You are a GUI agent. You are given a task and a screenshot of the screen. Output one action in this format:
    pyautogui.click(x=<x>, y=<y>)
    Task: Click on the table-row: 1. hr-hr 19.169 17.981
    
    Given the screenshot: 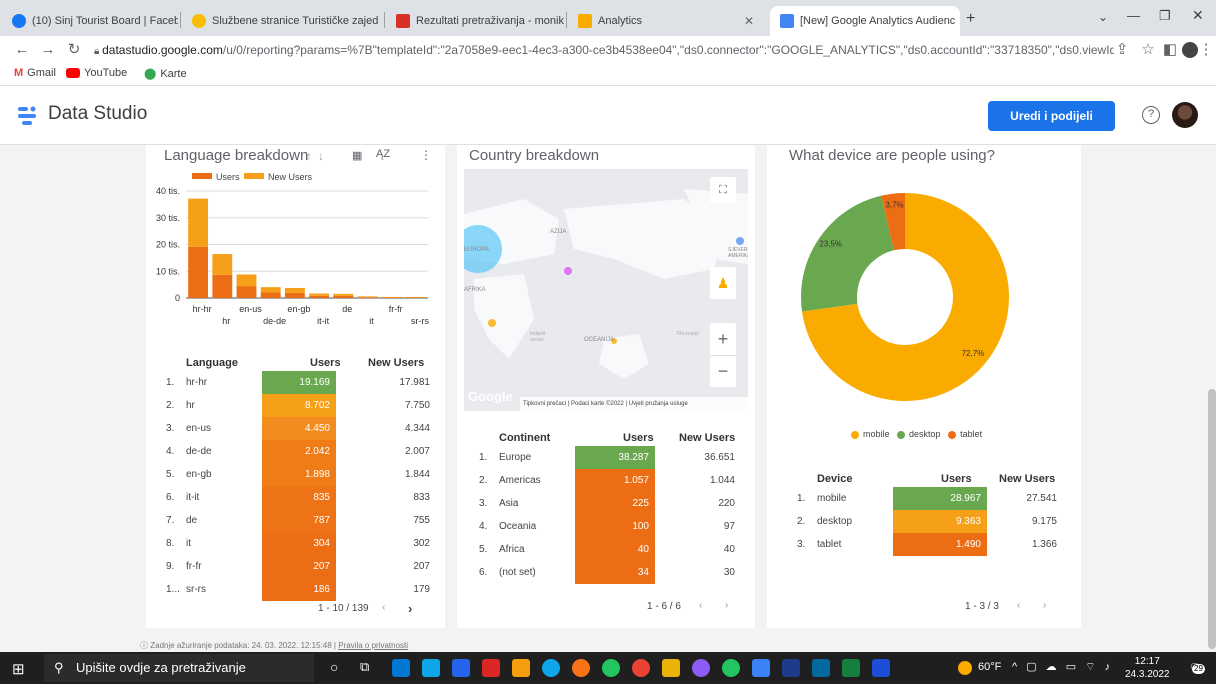 What is the action you would take?
    pyautogui.click(x=295, y=382)
    